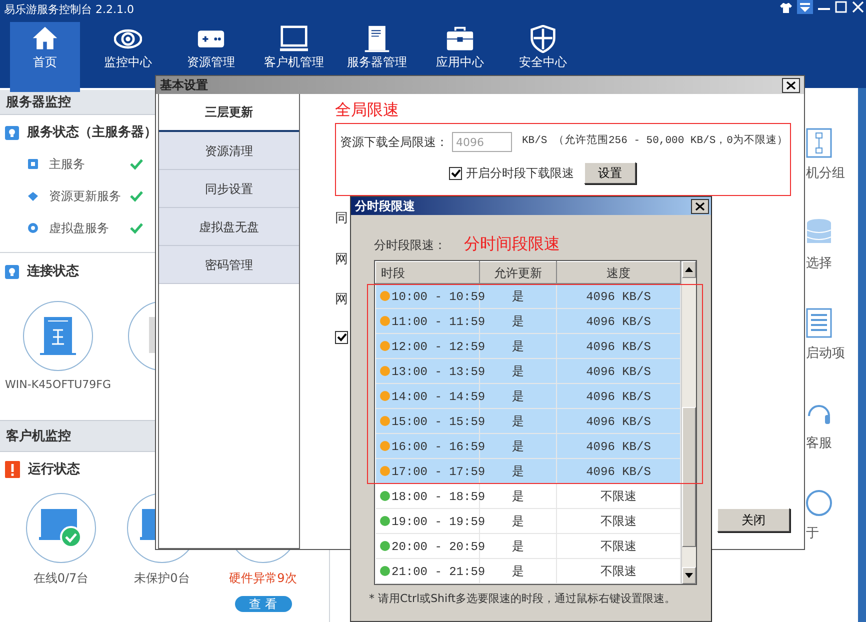 The image size is (866, 622). I want to click on set-button: 设置, so click(610, 173).